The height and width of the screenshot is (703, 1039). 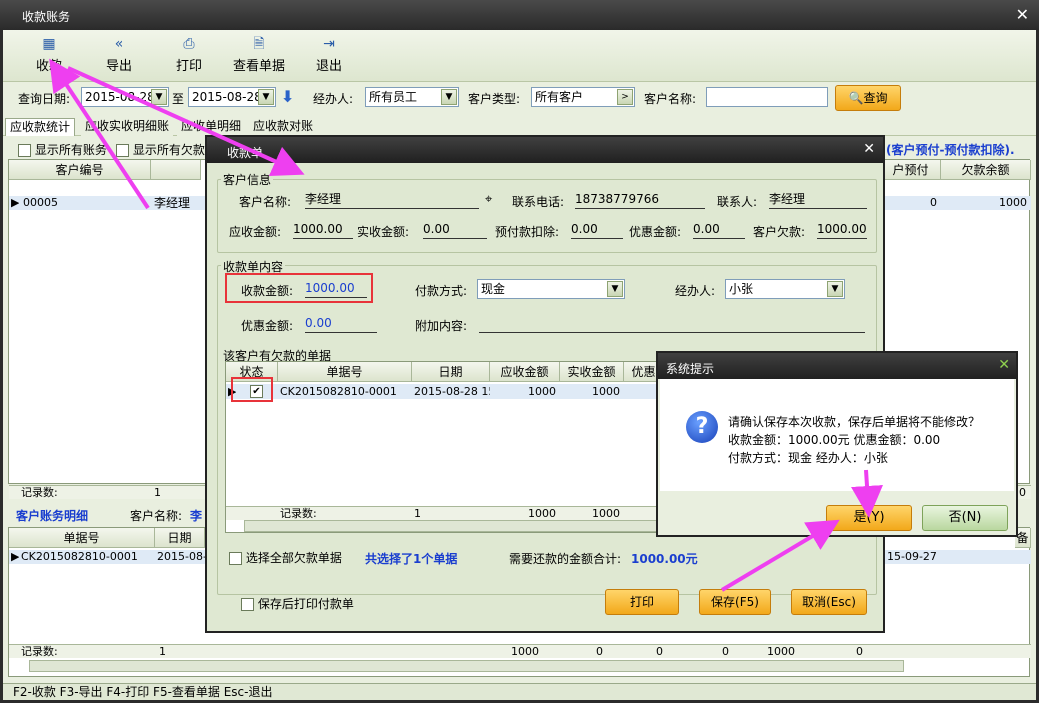 I want to click on arrow-to-dialog, so click(x=186, y=121).